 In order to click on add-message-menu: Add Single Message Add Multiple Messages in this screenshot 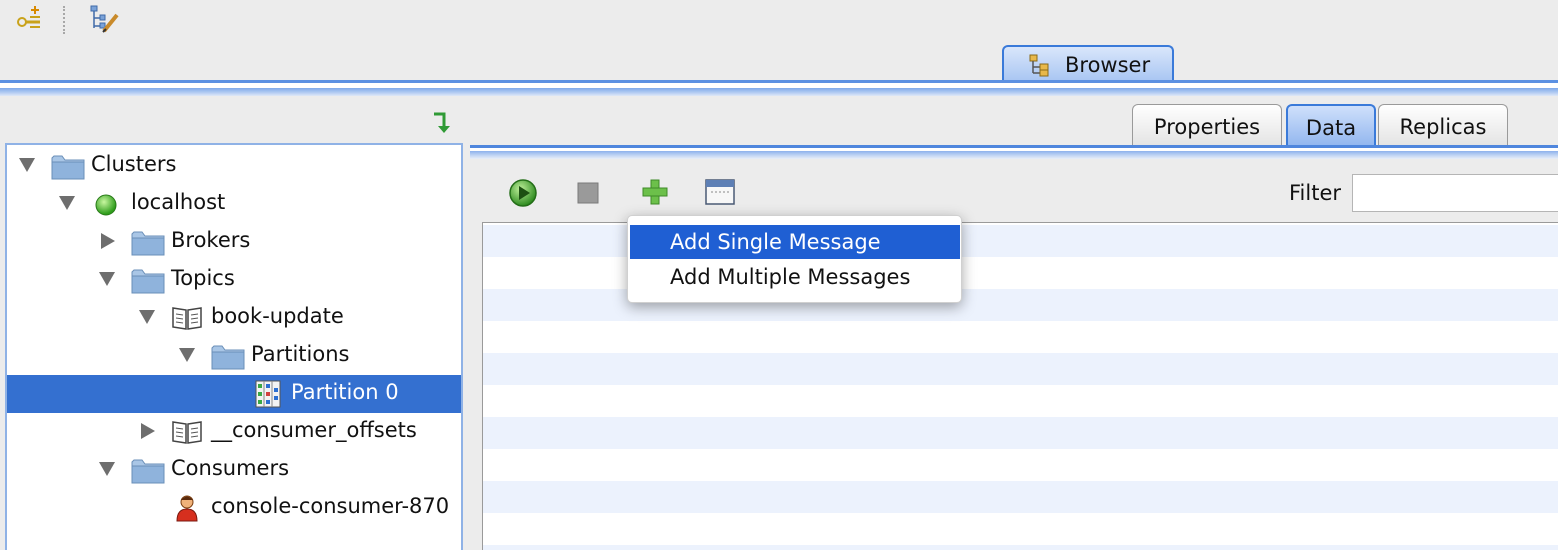, I will do `click(794, 259)`.